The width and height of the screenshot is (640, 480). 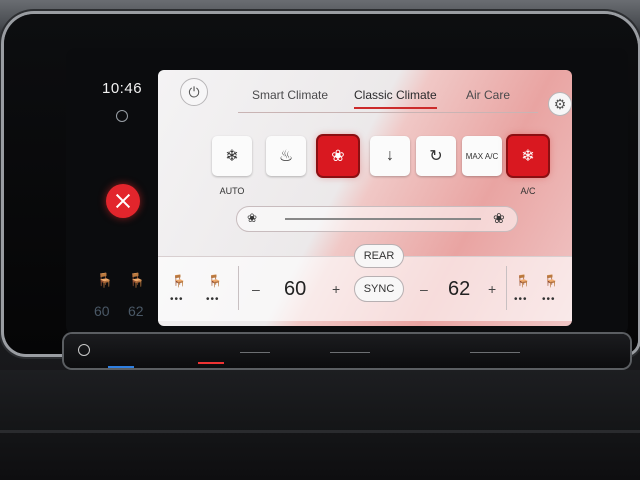 I want to click on recirculation-button: ↻, so click(x=436, y=156).